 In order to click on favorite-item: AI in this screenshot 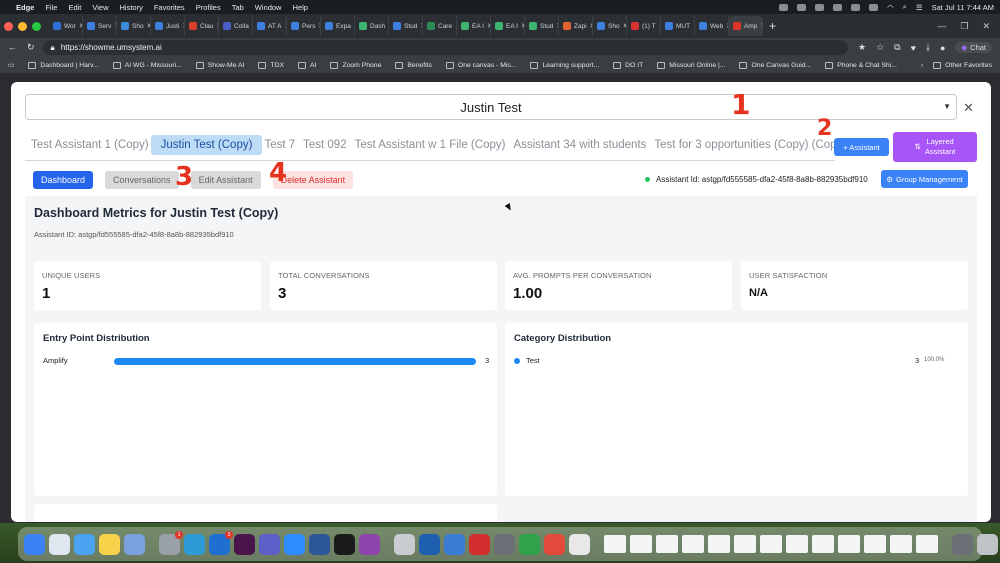, I will do `click(307, 65)`.